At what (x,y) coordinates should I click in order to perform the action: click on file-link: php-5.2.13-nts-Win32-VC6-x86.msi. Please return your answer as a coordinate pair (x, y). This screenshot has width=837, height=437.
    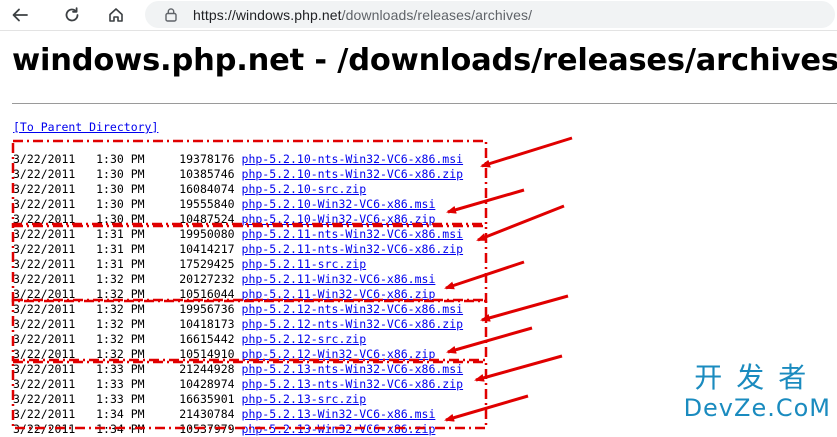
    Looking at the image, I should click on (353, 369).